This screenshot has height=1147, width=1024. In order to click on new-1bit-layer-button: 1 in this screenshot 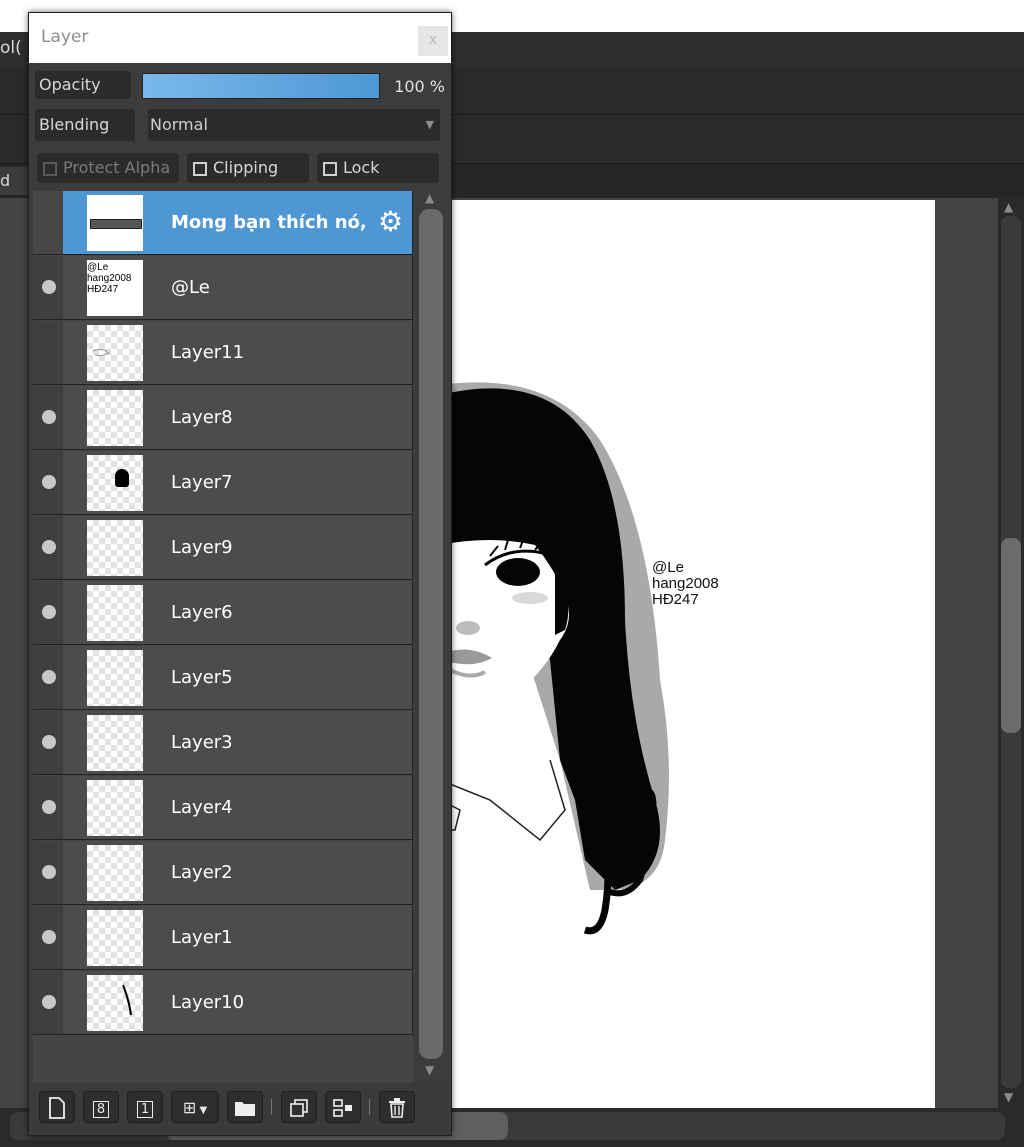, I will do `click(145, 1107)`.